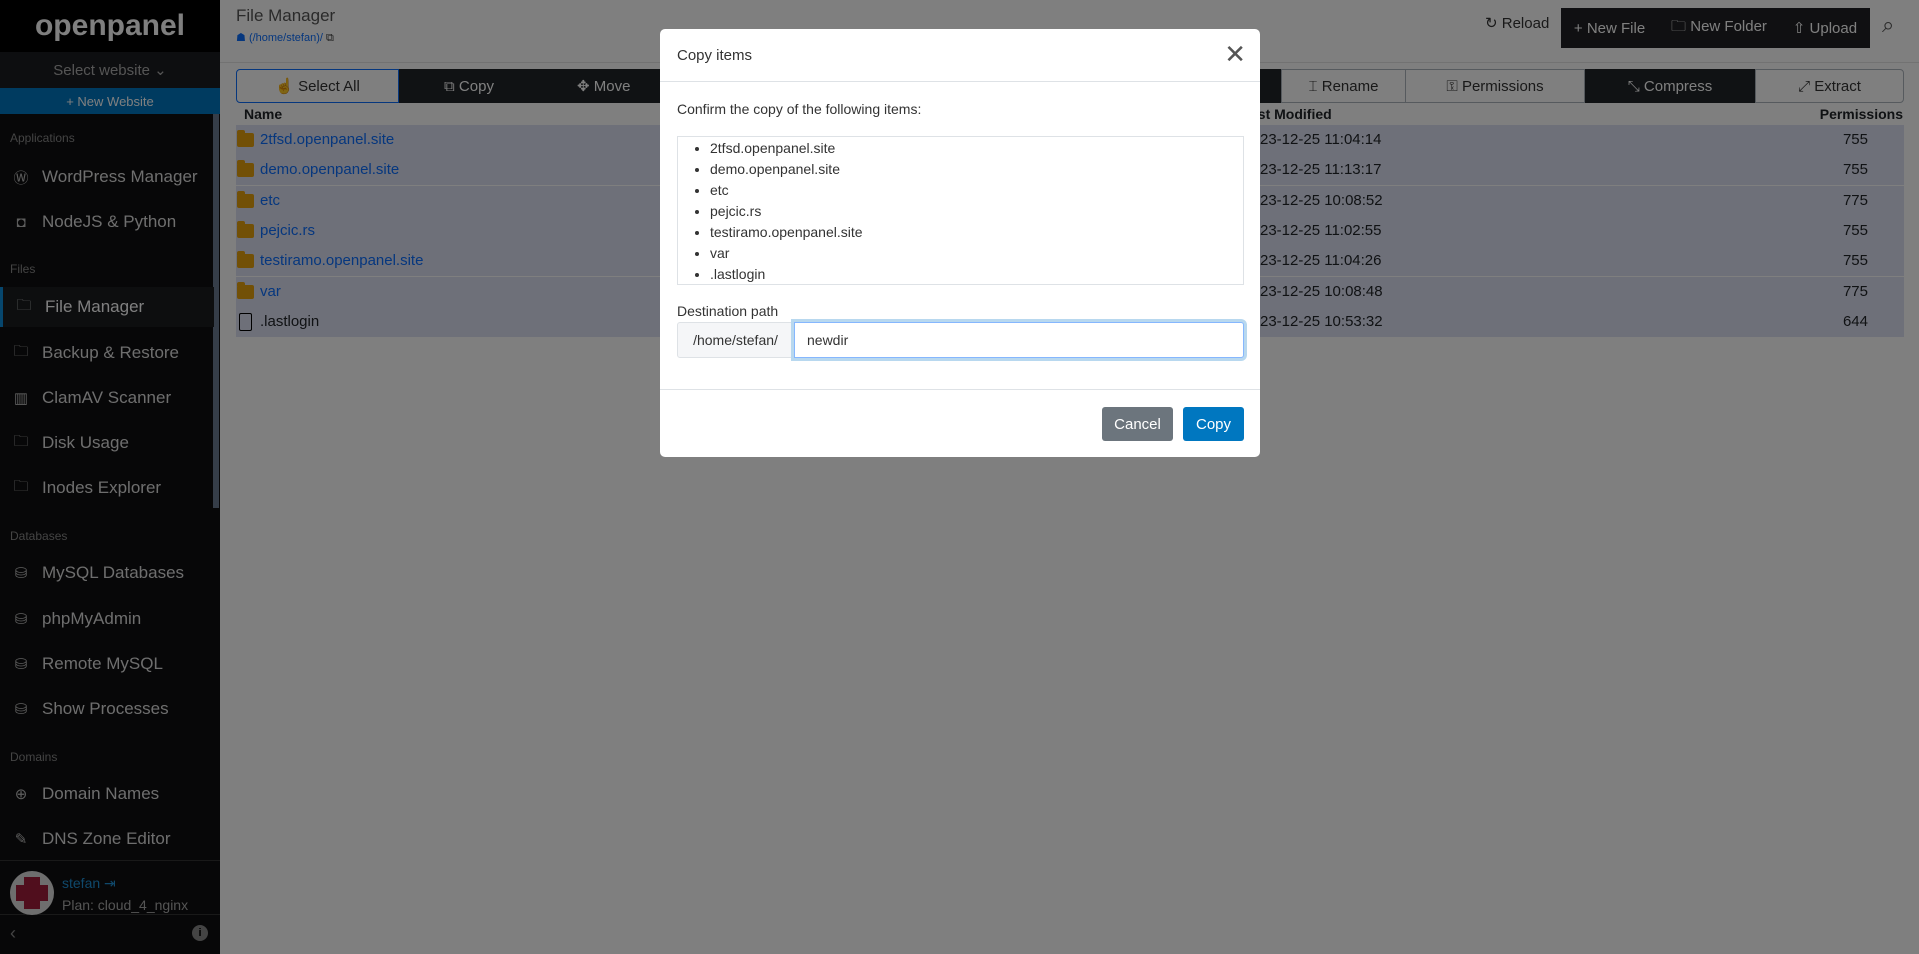  I want to click on destination-input, so click(1019, 340).